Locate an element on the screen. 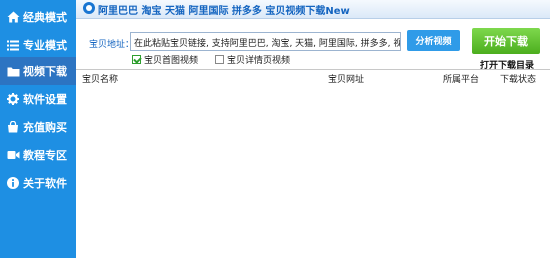 This screenshot has height=258, width=550. sidebar-item-pro-mode: 专业模式 is located at coordinates (38, 45).